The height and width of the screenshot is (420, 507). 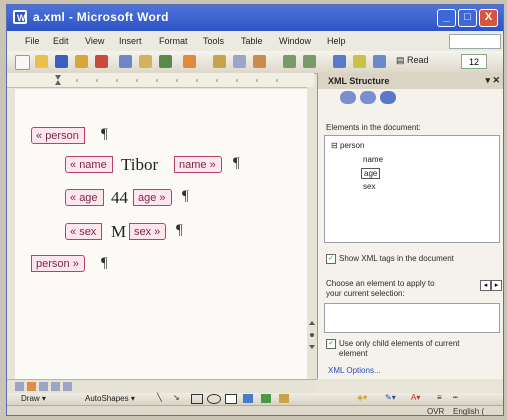 What do you see at coordinates (101, 17) in the screenshot?
I see `window-title: a.xml - Microsoft Word` at bounding box center [101, 17].